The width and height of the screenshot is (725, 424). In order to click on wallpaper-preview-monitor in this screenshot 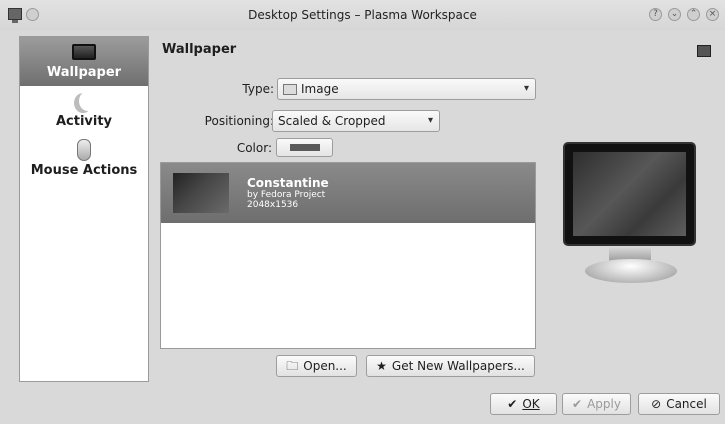, I will do `click(629, 194)`.